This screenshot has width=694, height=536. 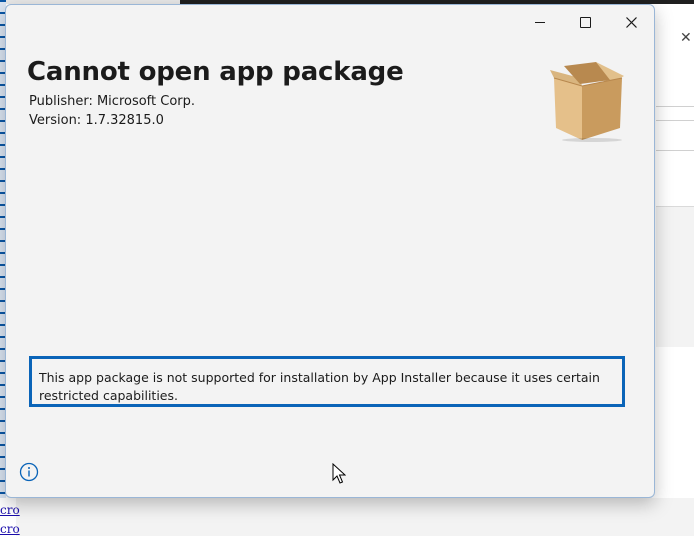 I want to click on info-icon, so click(x=29, y=472).